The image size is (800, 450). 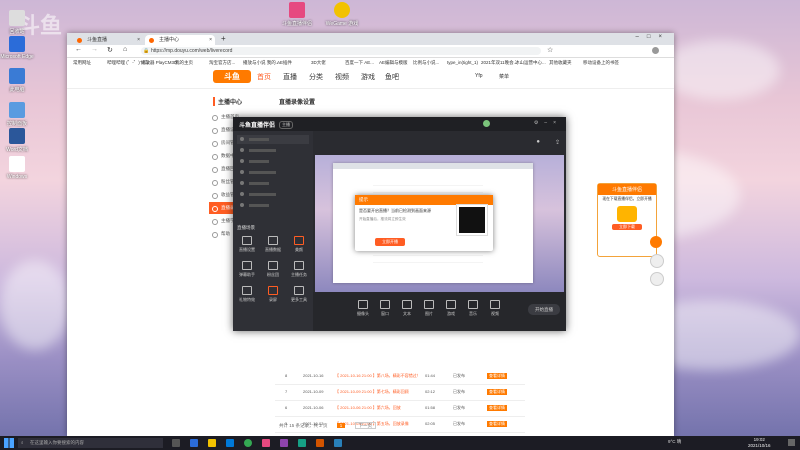 I want to click on nav-game: 游戏, so click(x=368, y=77).